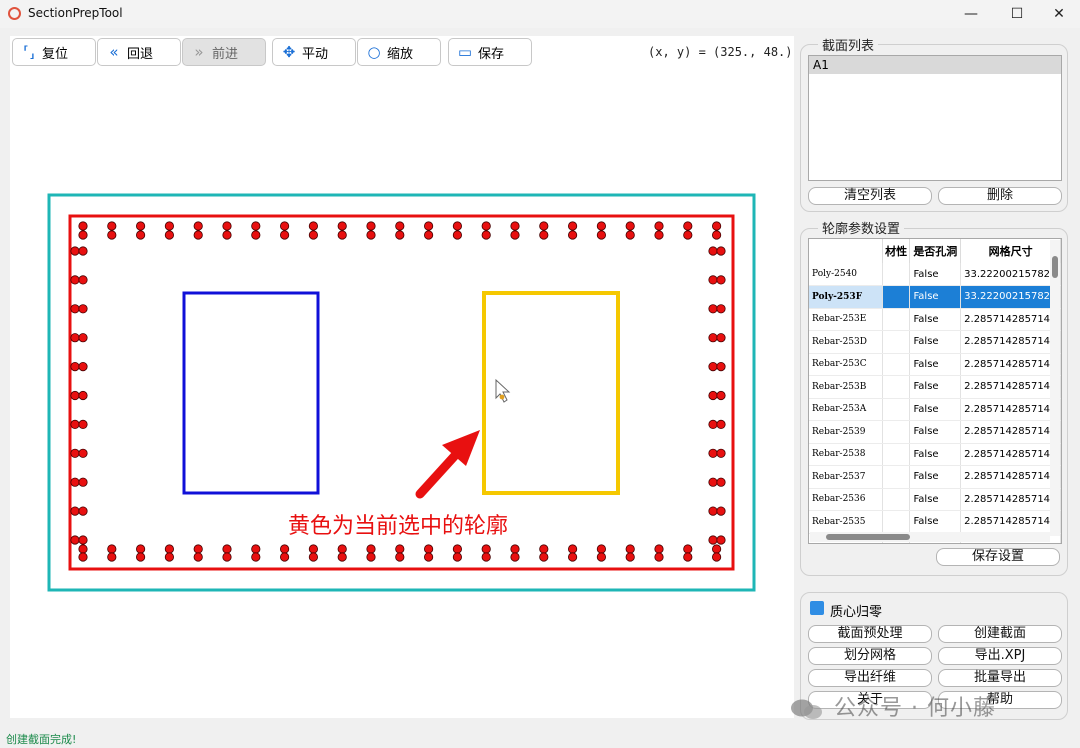 The height and width of the screenshot is (748, 1080). What do you see at coordinates (846, 409) in the screenshot?
I see `table-cell-name: Rebar-253A` at bounding box center [846, 409].